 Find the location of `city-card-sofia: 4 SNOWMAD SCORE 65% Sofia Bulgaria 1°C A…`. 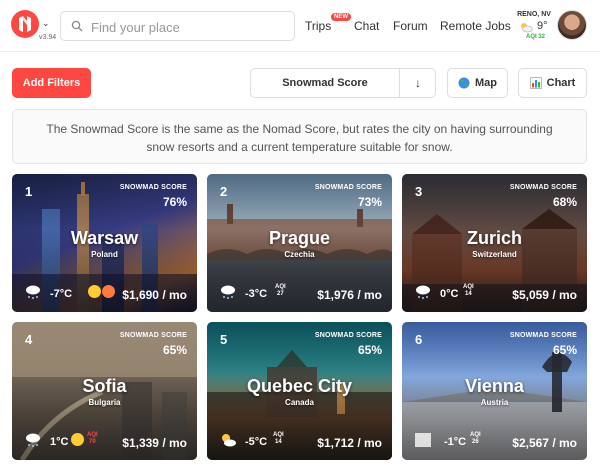

city-card-sofia: 4 SNOWMAD SCORE 65% Sofia Bulgaria 1°C A… is located at coordinates (104, 391).